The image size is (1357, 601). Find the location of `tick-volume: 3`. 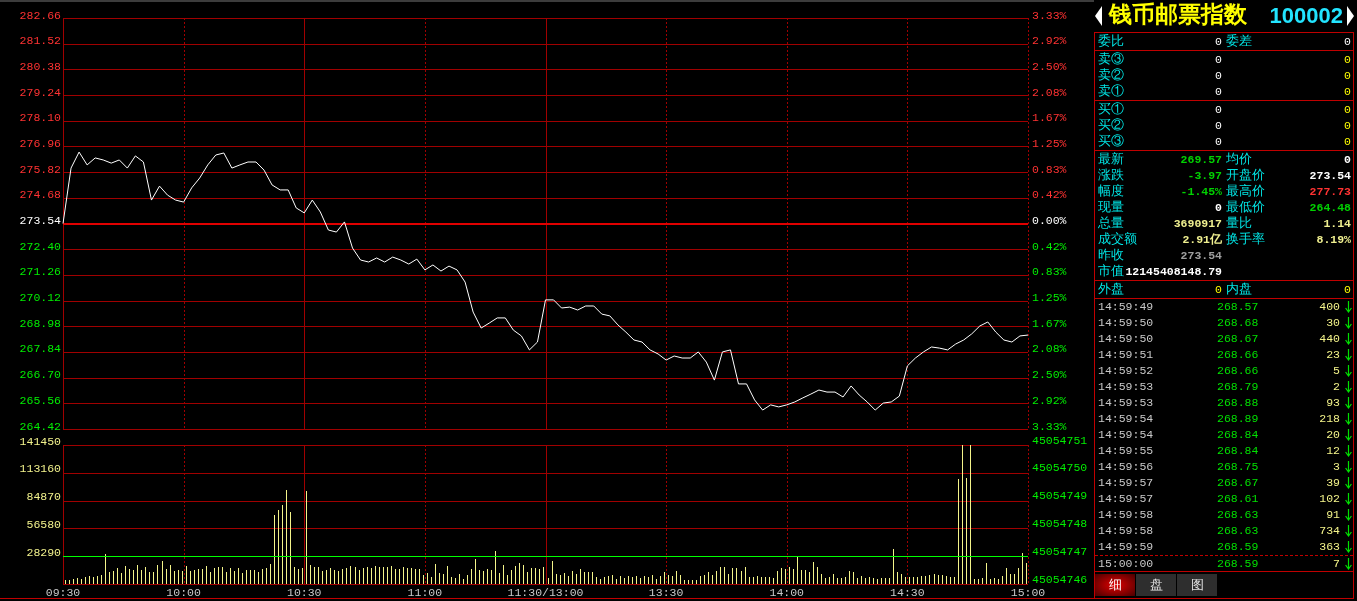

tick-volume: 3 is located at coordinates (1336, 467).